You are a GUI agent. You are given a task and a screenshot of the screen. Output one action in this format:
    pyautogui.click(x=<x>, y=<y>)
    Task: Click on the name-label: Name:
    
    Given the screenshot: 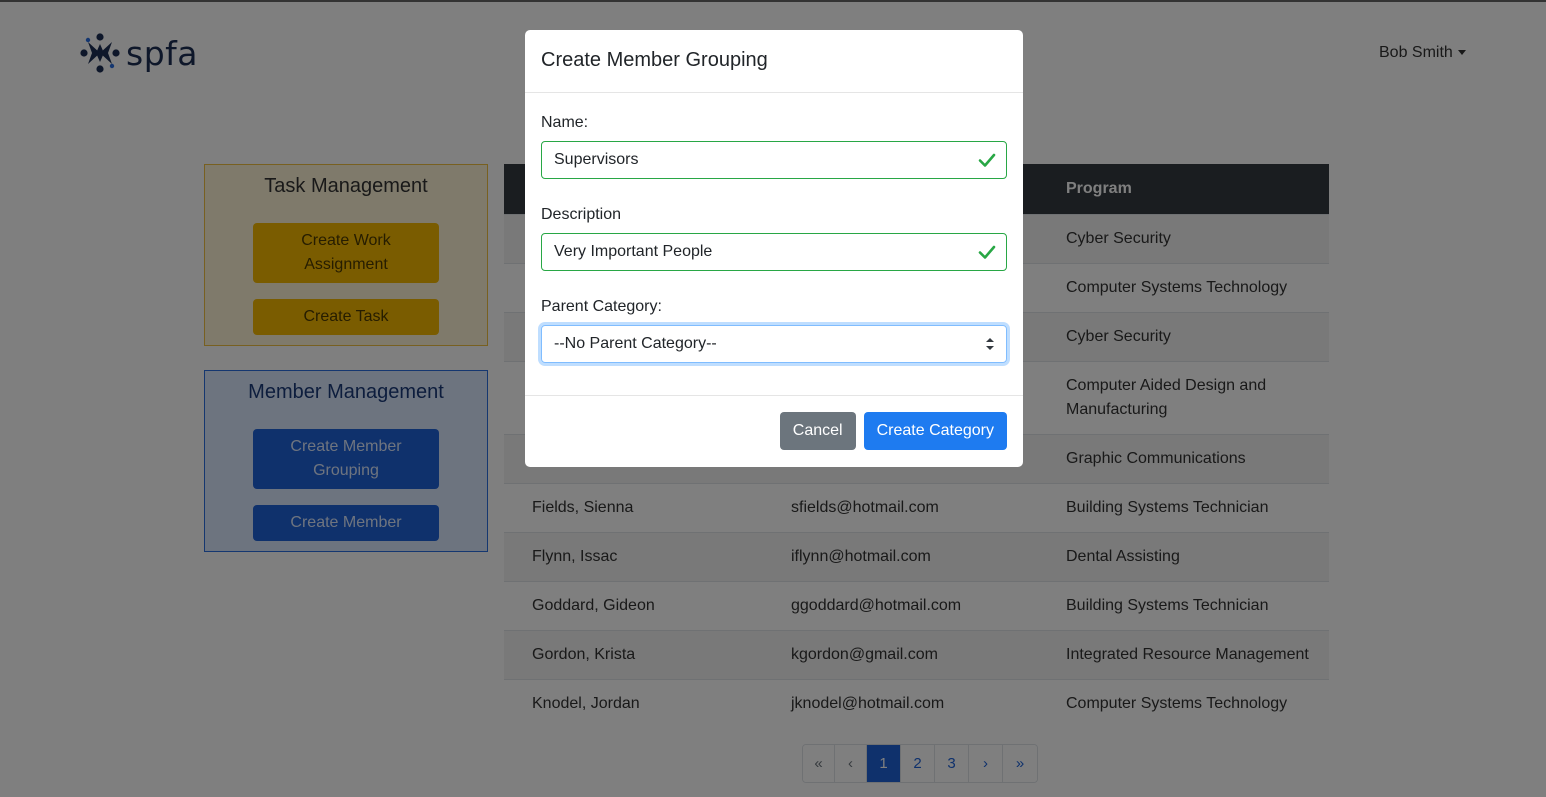 What is the action you would take?
    pyautogui.click(x=565, y=122)
    